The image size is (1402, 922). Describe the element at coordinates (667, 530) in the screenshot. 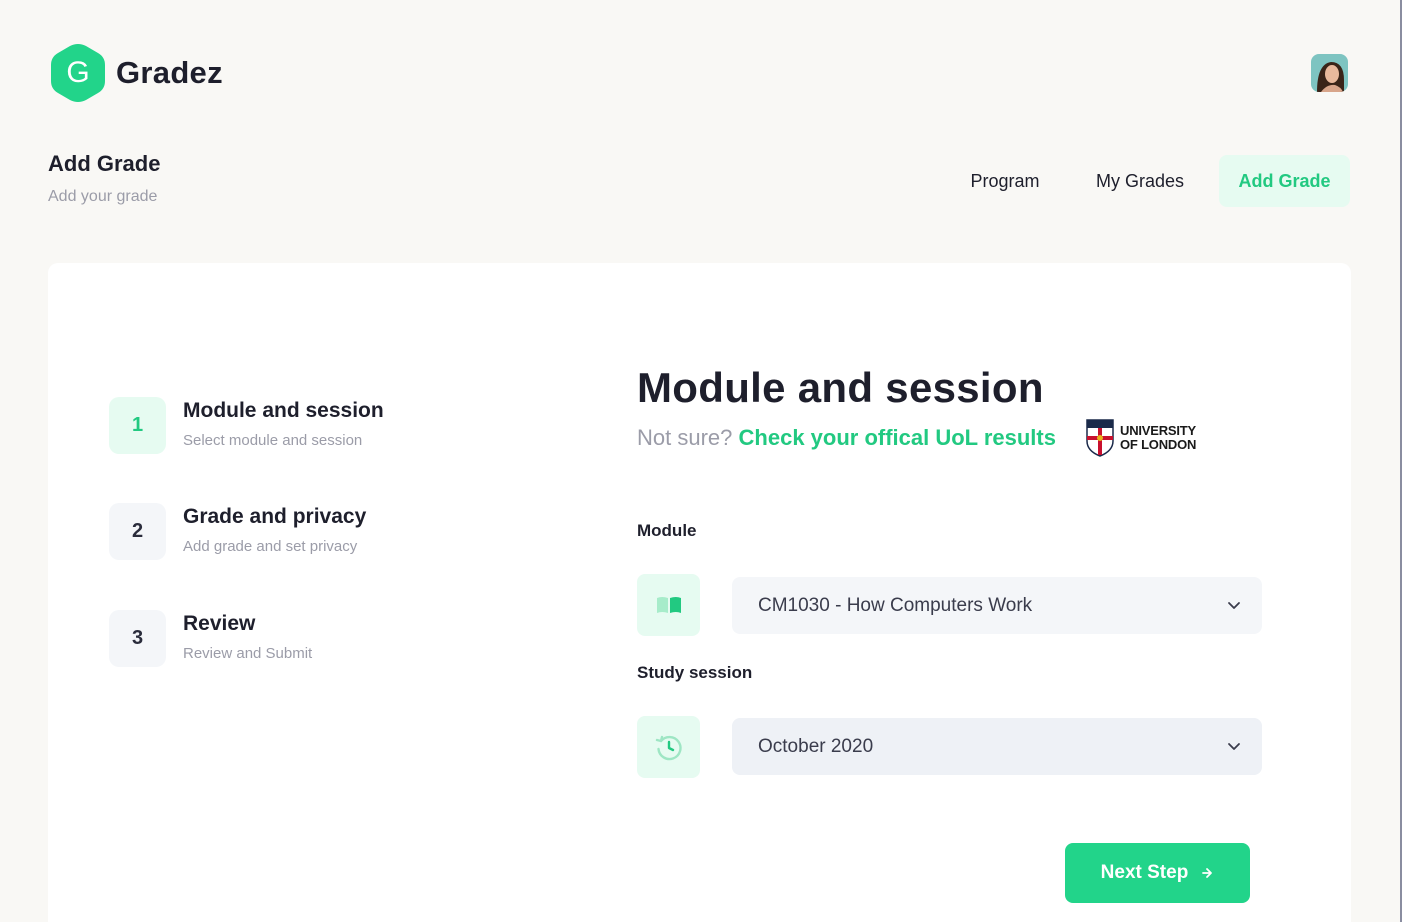

I see `module-label: Module` at that location.